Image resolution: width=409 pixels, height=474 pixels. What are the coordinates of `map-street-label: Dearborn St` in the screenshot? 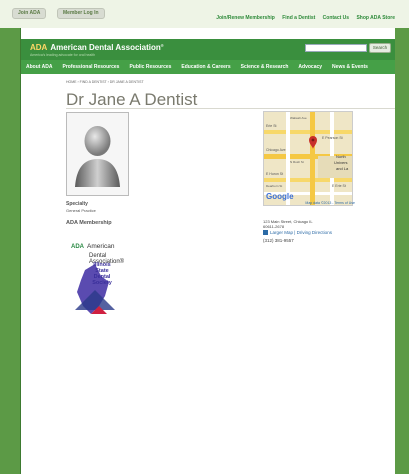 It's located at (274, 186).